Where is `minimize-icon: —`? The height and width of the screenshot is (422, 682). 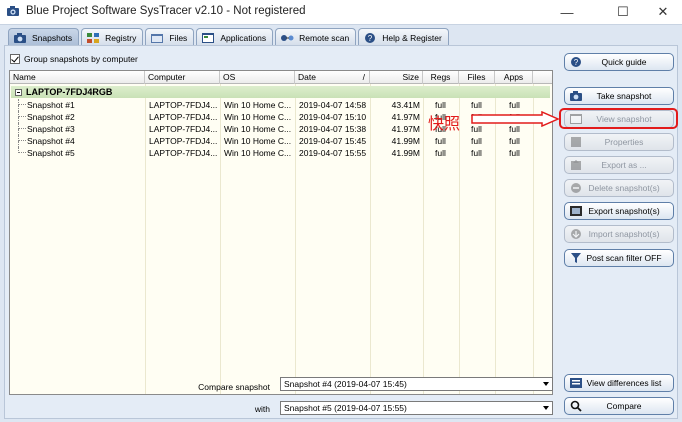 minimize-icon: — is located at coordinates (567, 12).